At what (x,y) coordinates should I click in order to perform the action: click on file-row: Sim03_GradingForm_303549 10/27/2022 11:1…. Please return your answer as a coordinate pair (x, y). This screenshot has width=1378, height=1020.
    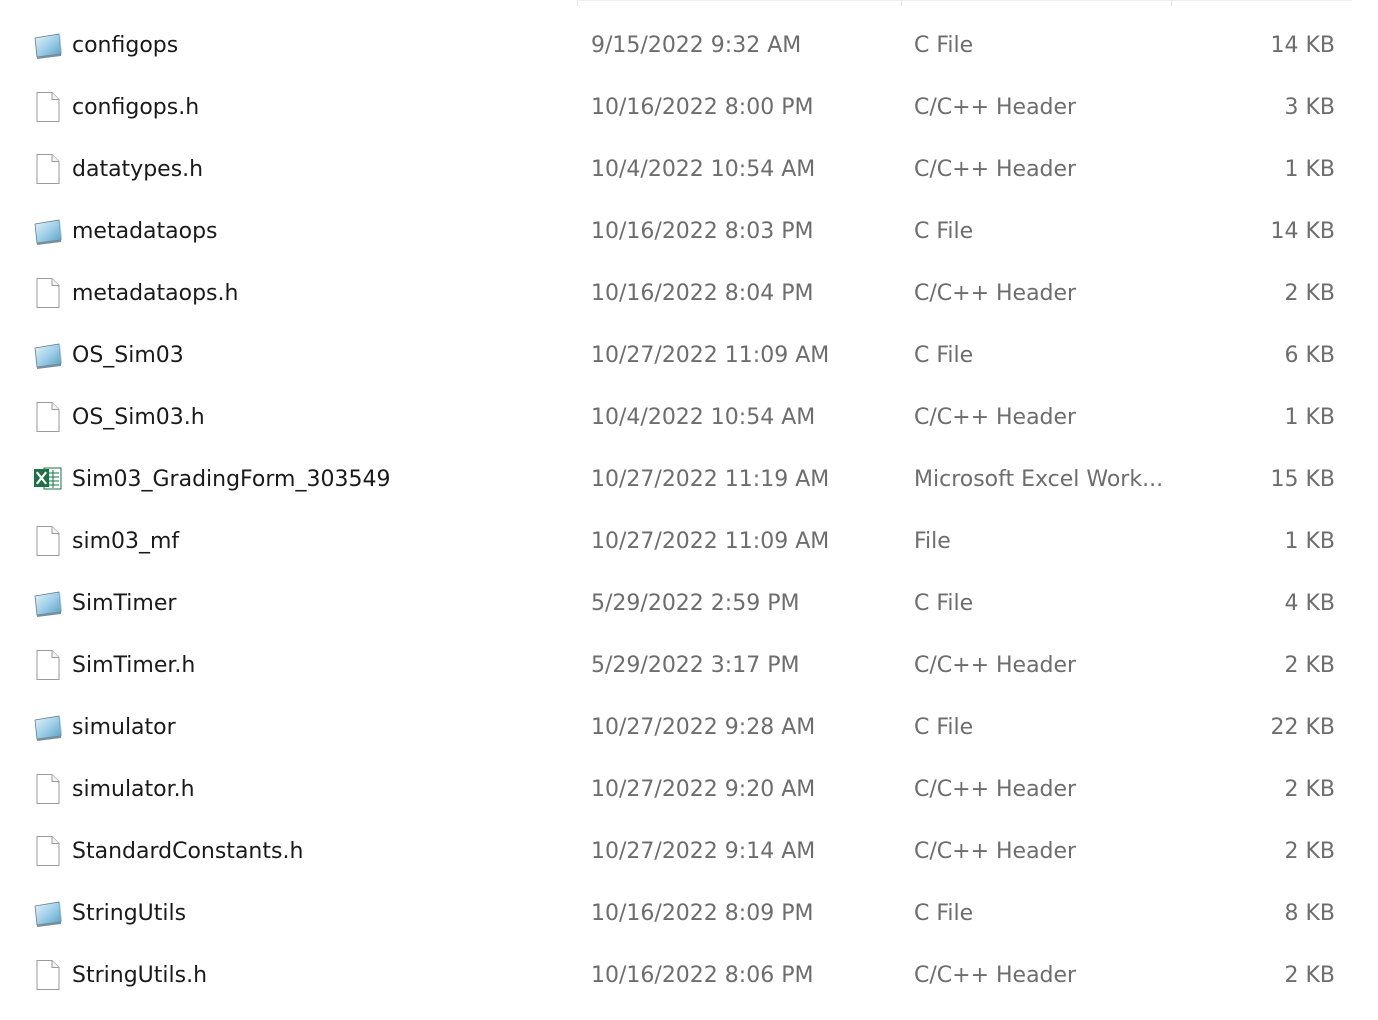
    Looking at the image, I should click on (689, 480).